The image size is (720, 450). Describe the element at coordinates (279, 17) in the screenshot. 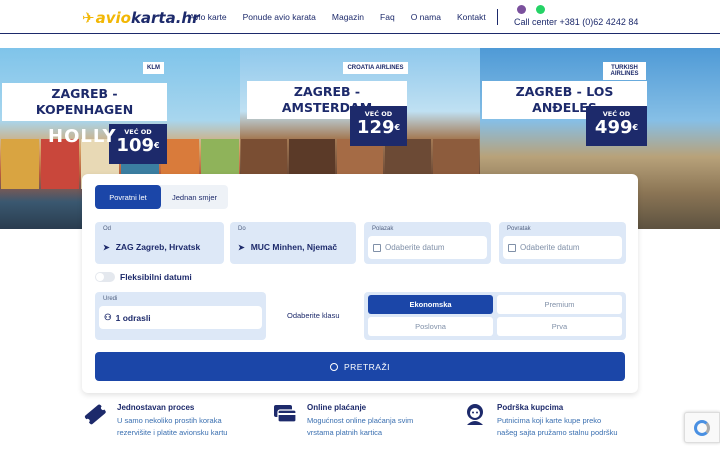

I see `nav-ponude: Ponude avio karata` at that location.